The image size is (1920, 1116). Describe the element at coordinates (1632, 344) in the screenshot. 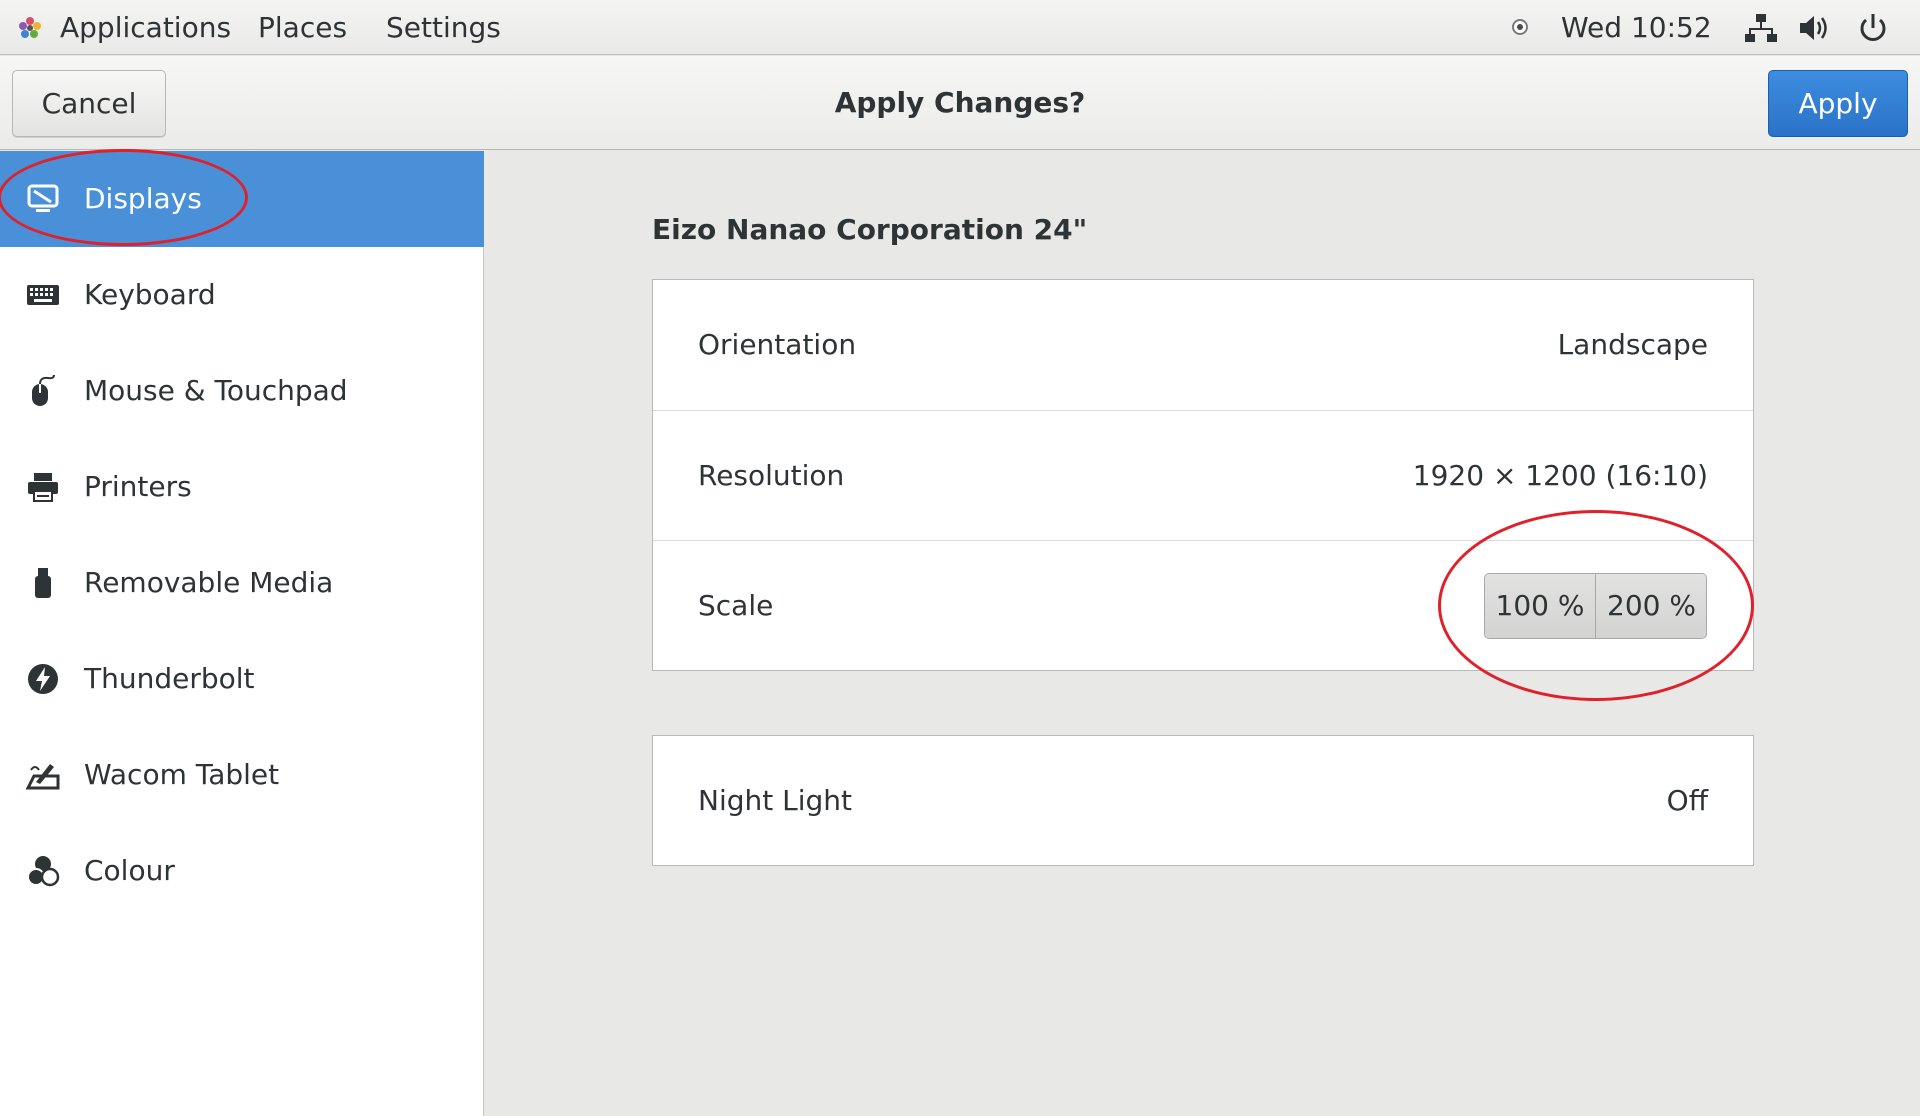

I see `orientation-value: Landscape` at that location.